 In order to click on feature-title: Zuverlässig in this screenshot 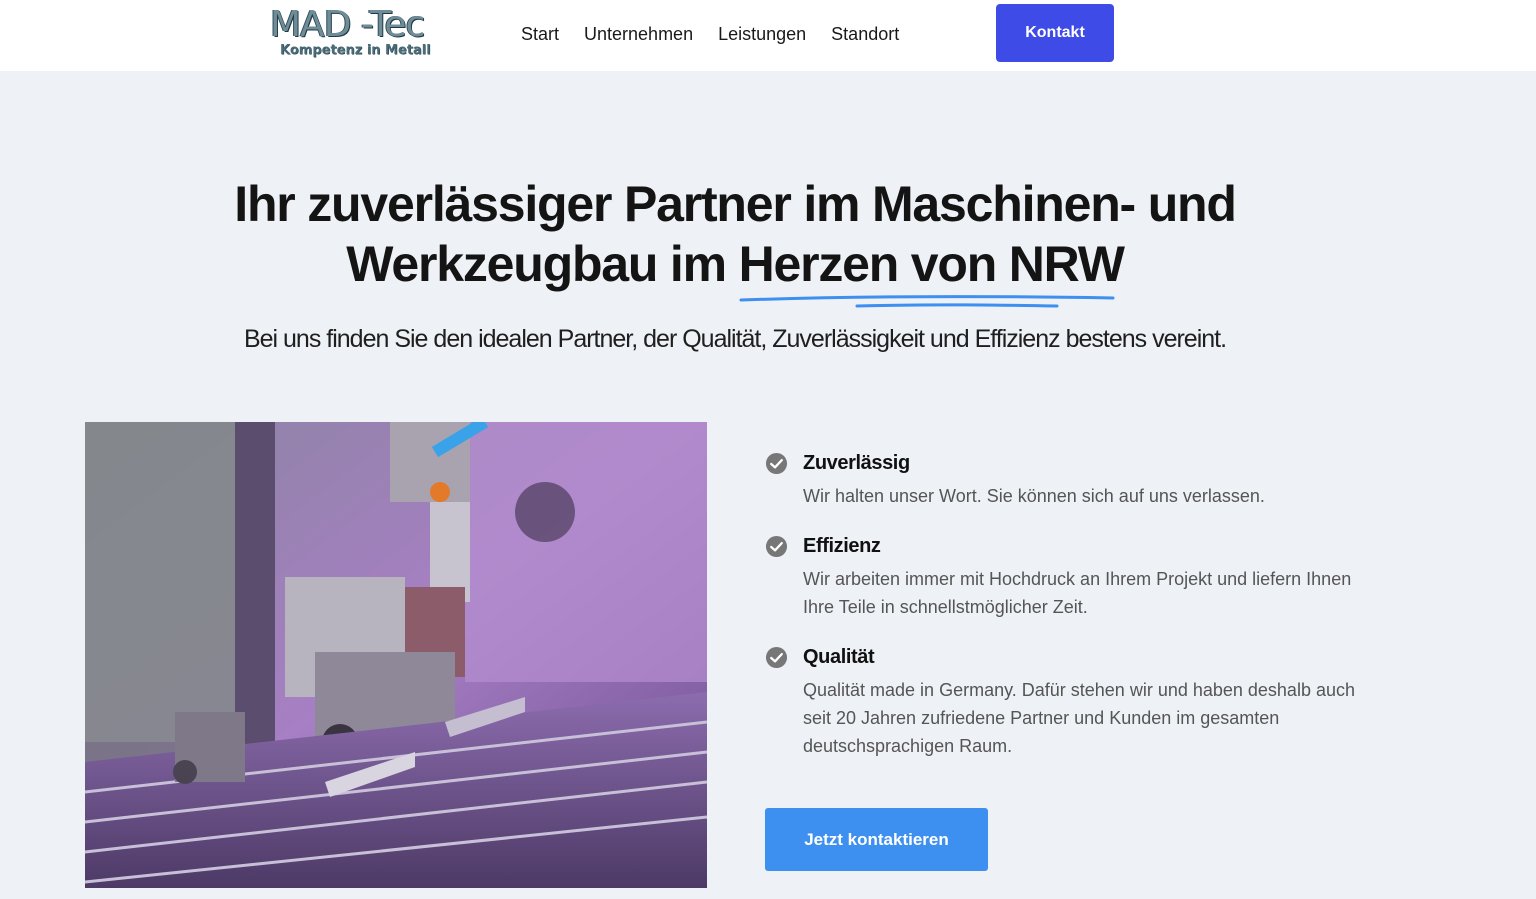, I will do `click(856, 463)`.